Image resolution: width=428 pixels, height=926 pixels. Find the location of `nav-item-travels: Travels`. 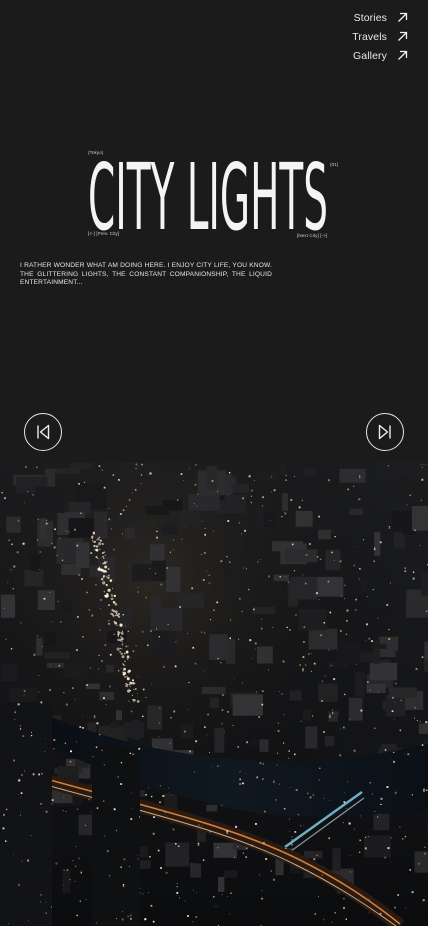

nav-item-travels: Travels is located at coordinates (348, 36).